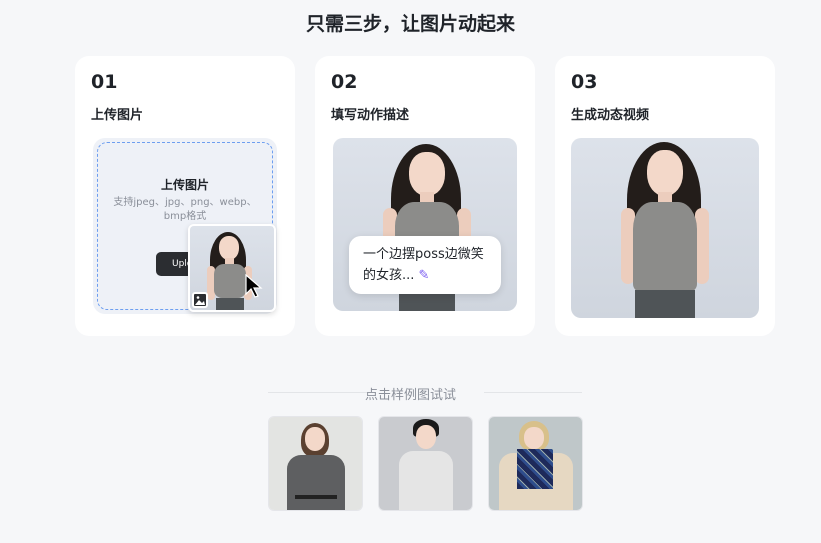  I want to click on cursor-icon, so click(254, 286).